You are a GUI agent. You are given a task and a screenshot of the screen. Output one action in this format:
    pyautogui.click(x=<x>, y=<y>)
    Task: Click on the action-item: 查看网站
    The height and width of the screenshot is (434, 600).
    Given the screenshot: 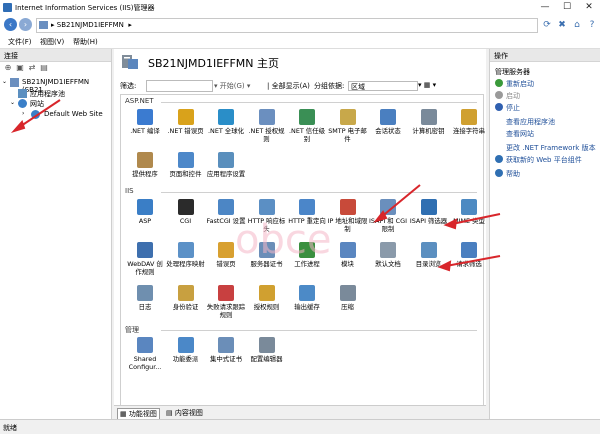 What is the action you would take?
    pyautogui.click(x=514, y=134)
    